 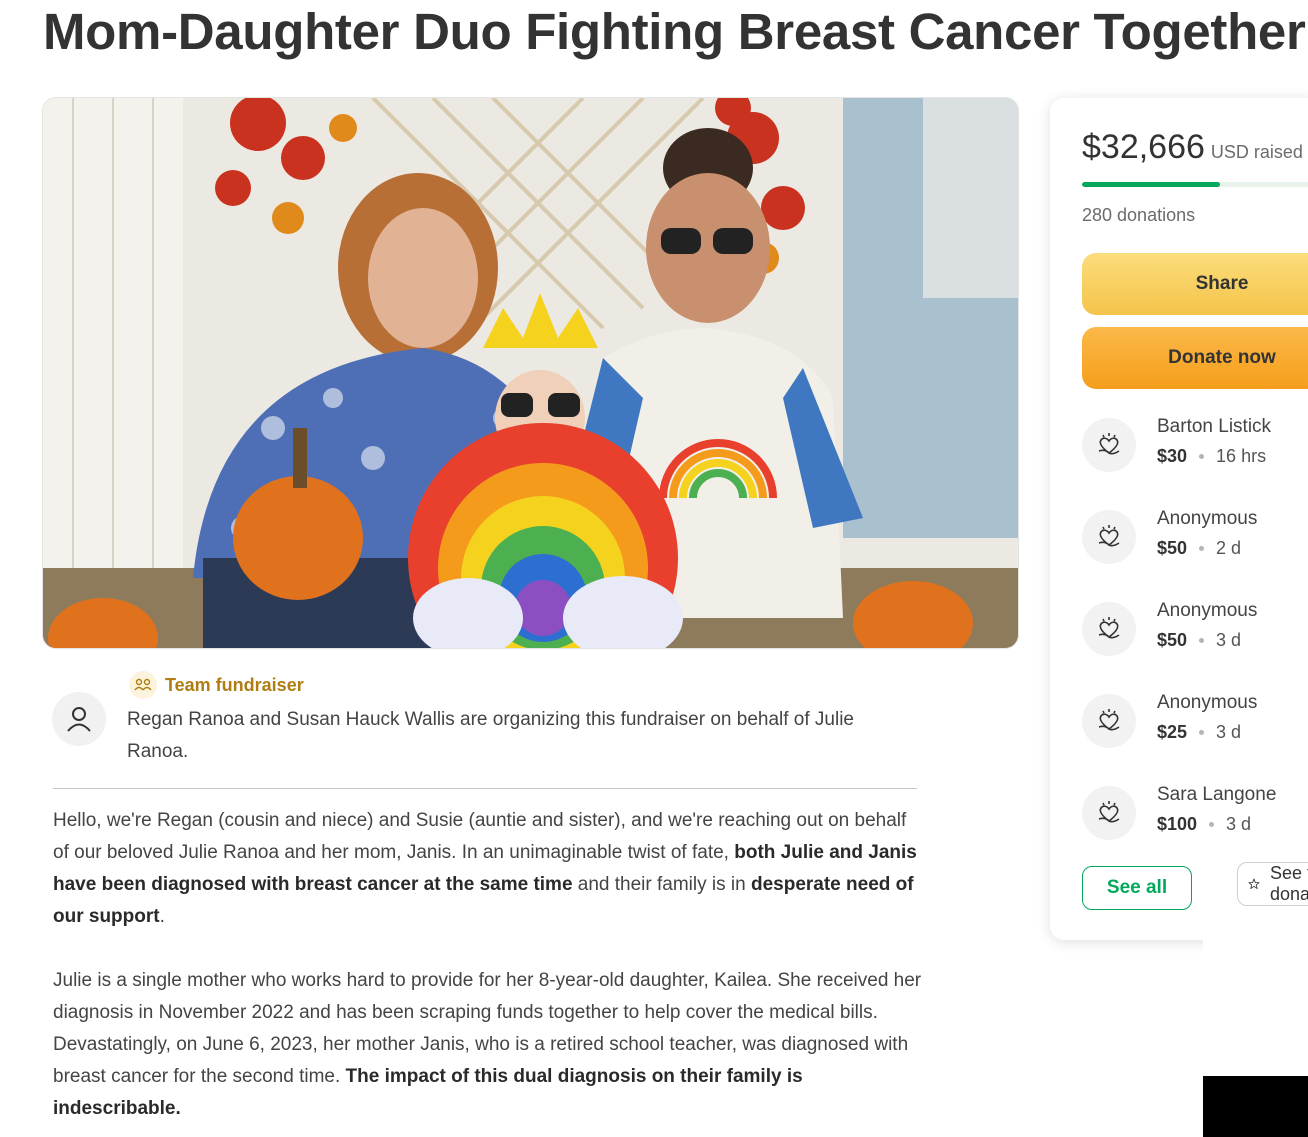 What do you see at coordinates (1195, 358) in the screenshot?
I see `donate-button: Donate now` at bounding box center [1195, 358].